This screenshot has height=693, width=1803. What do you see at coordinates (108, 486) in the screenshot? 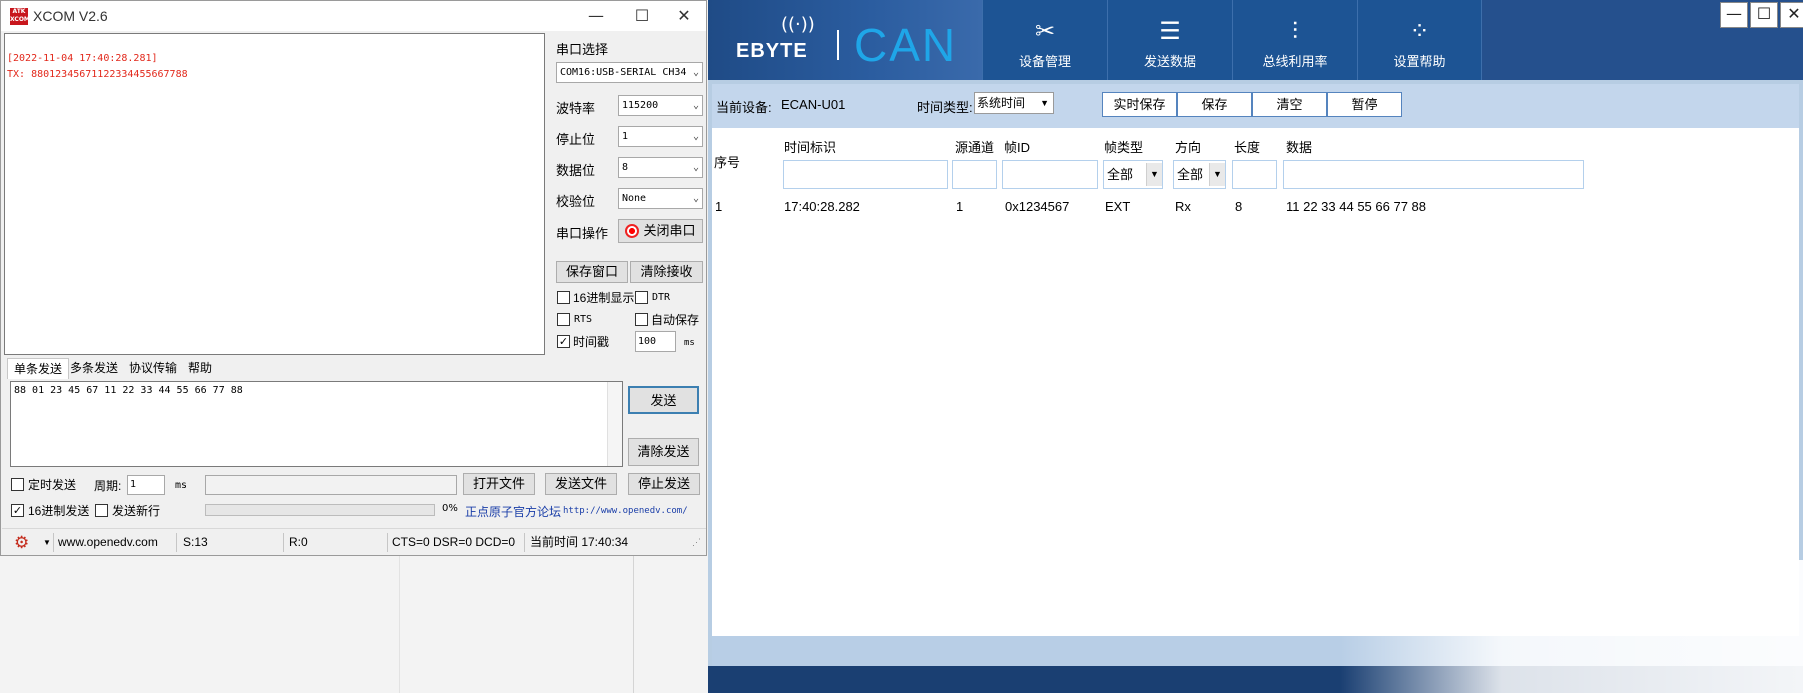
I see `period-label: 周期:` at bounding box center [108, 486].